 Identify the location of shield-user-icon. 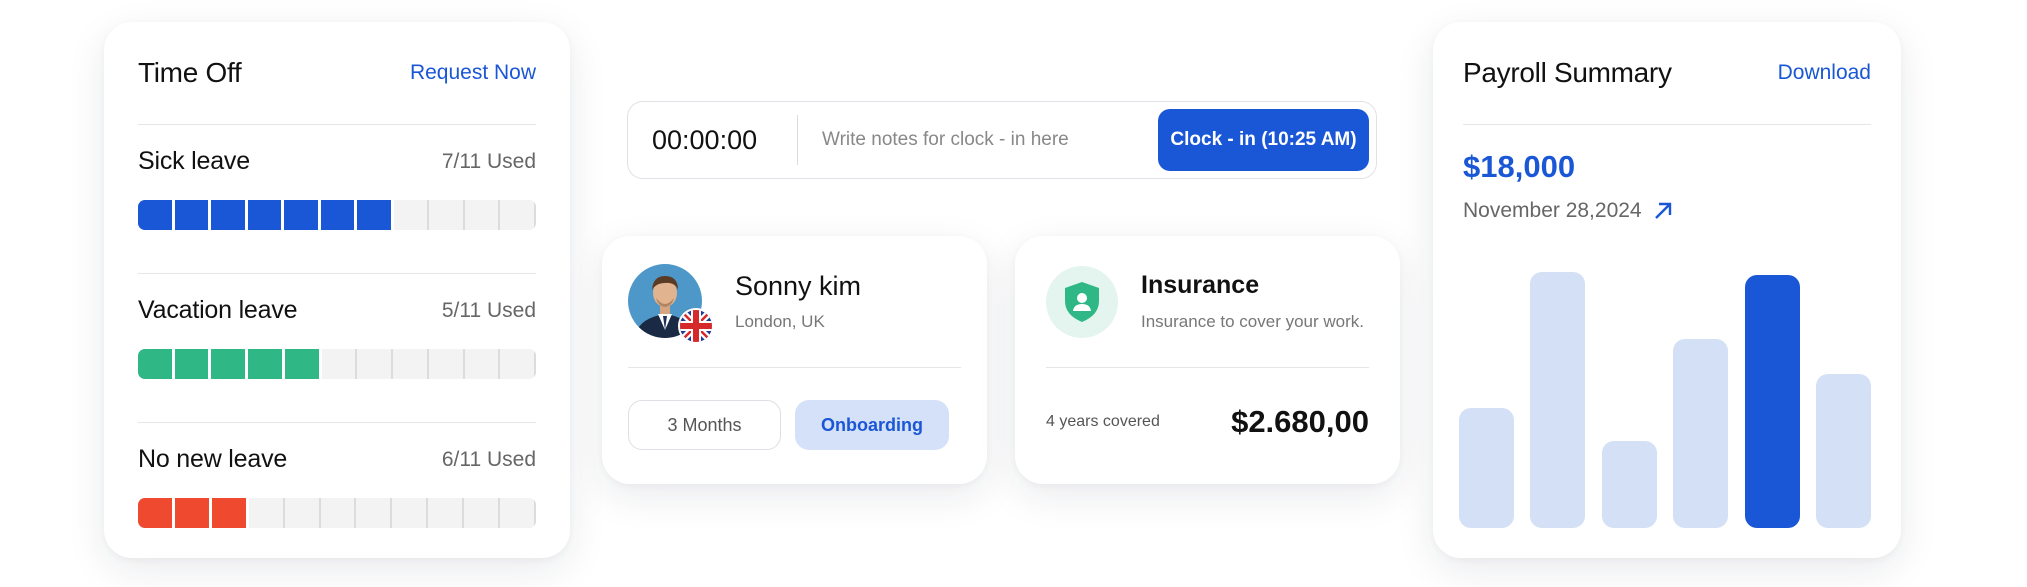
(1082, 301).